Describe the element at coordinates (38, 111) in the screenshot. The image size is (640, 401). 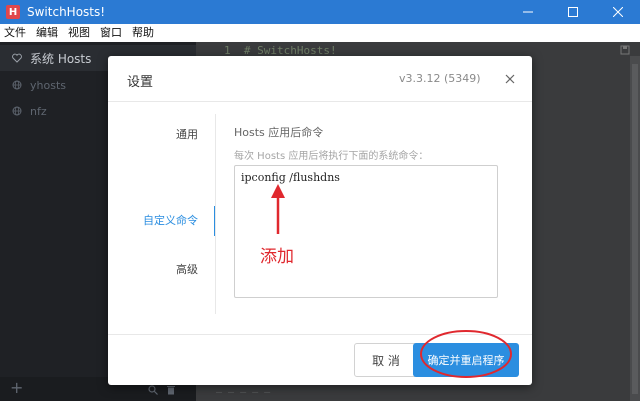
I see `sidebar-item-label: nfz` at that location.